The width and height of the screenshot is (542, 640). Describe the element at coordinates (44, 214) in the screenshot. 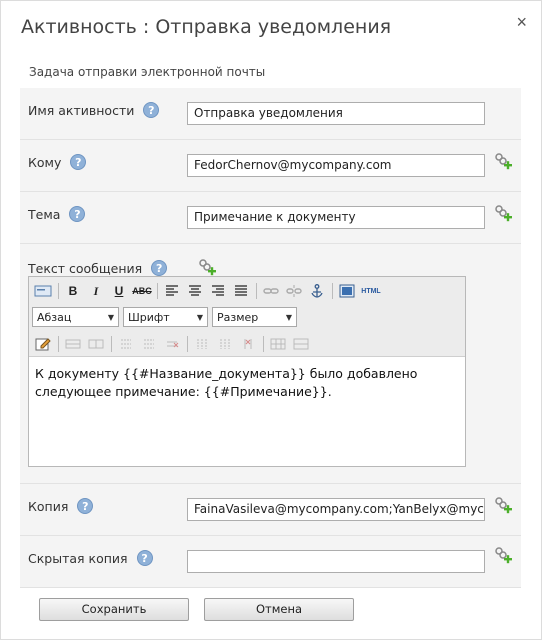

I see `subject-label: Тема` at that location.